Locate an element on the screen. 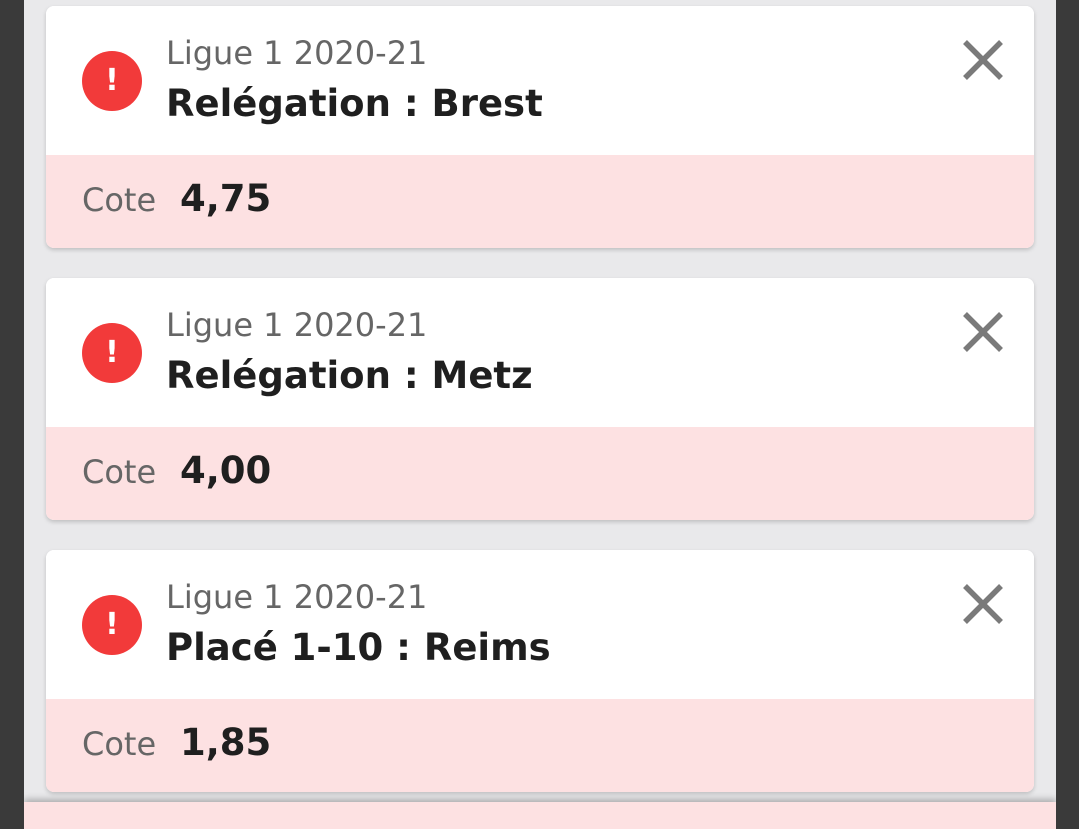 The width and height of the screenshot is (1079, 829). odds-value: 4,75 is located at coordinates (226, 198).